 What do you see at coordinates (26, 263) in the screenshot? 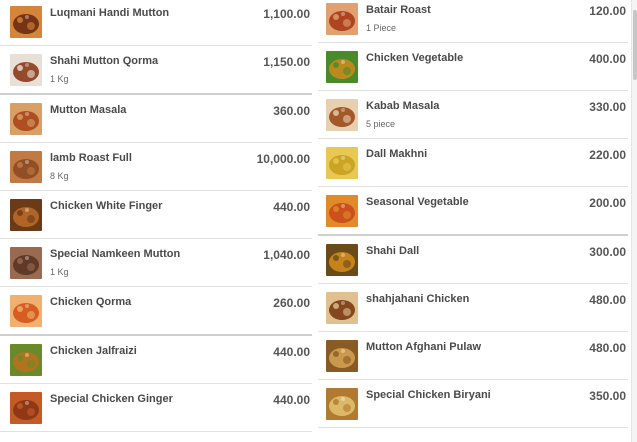
I see `namkeen-mutton-icon` at bounding box center [26, 263].